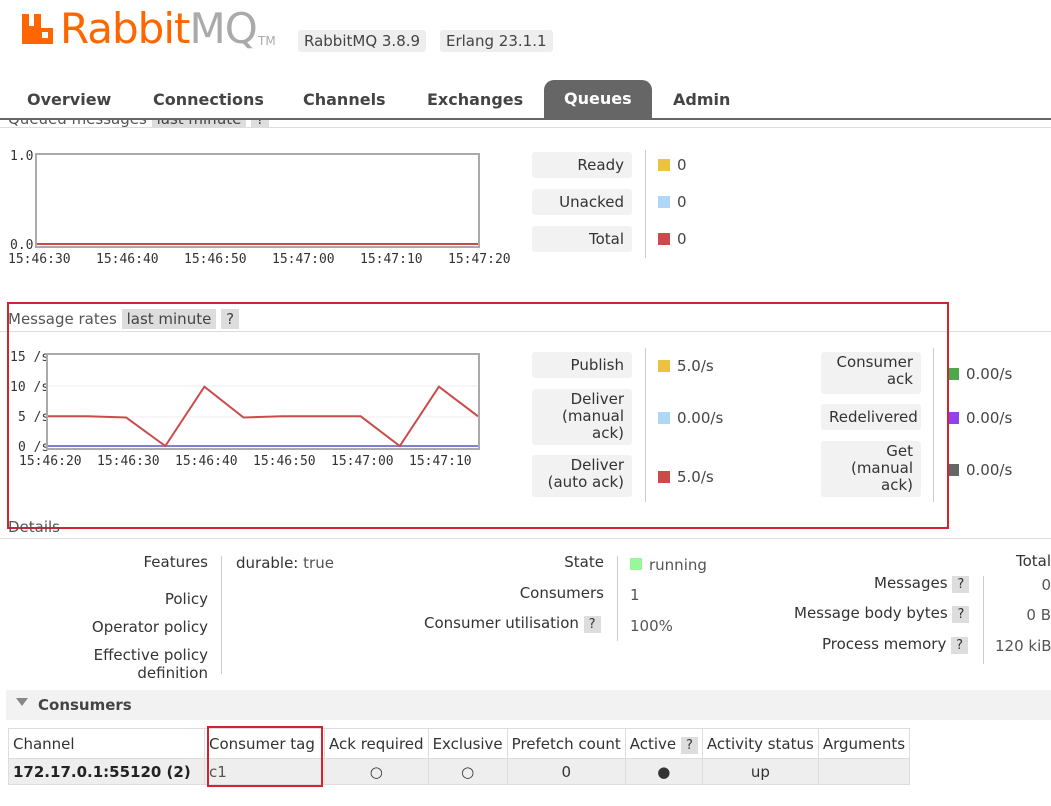 The image size is (1051, 806). Describe the element at coordinates (682, 165) in the screenshot. I see `ready-value: 0` at that location.